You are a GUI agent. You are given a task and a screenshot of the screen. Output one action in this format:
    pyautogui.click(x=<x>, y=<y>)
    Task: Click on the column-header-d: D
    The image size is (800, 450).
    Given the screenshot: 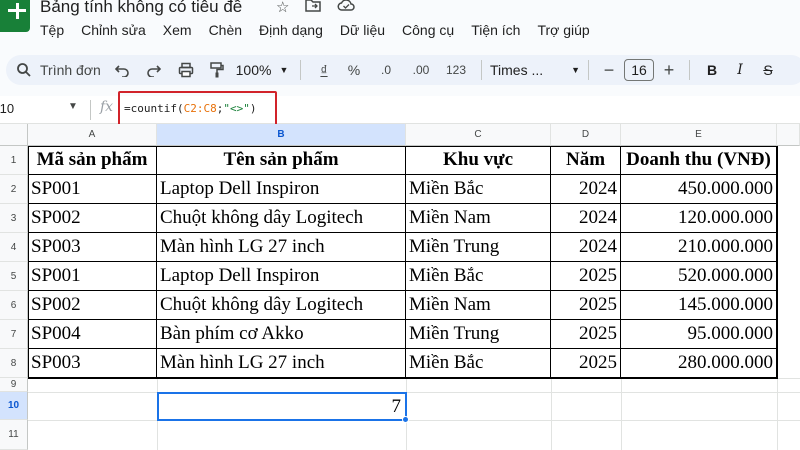 What is the action you would take?
    pyautogui.click(x=586, y=135)
    